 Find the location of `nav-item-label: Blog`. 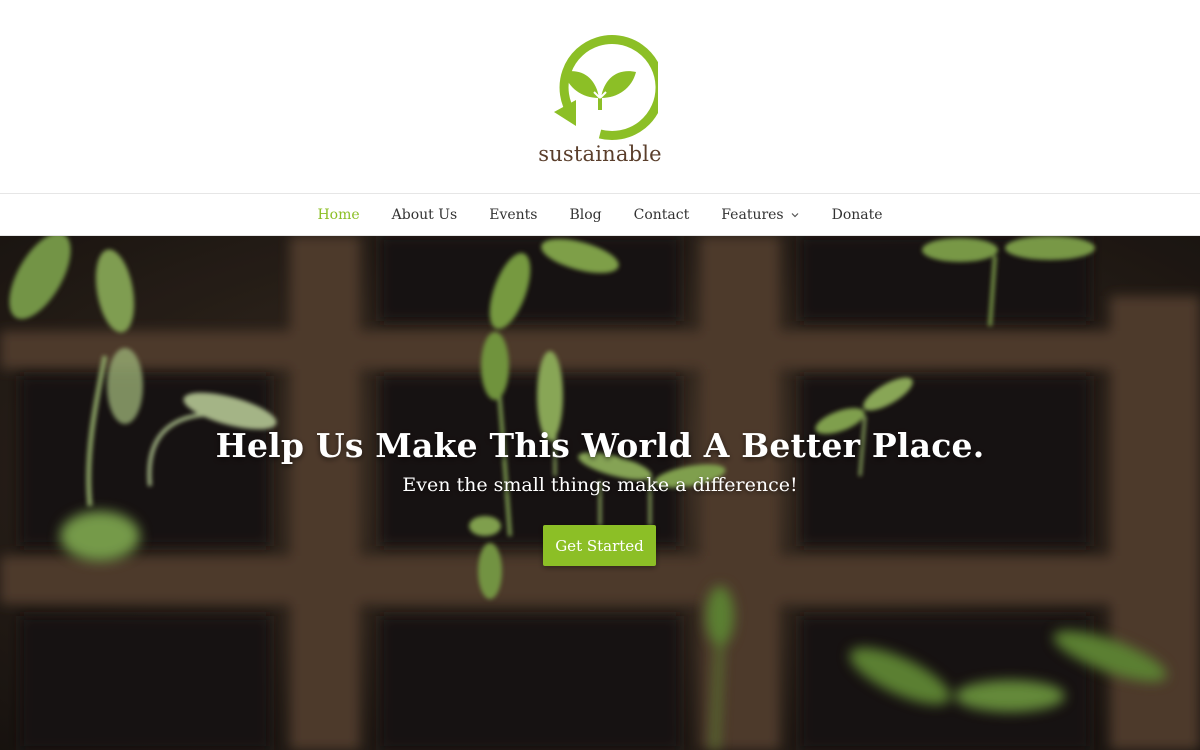

nav-item-label: Blog is located at coordinates (585, 214).